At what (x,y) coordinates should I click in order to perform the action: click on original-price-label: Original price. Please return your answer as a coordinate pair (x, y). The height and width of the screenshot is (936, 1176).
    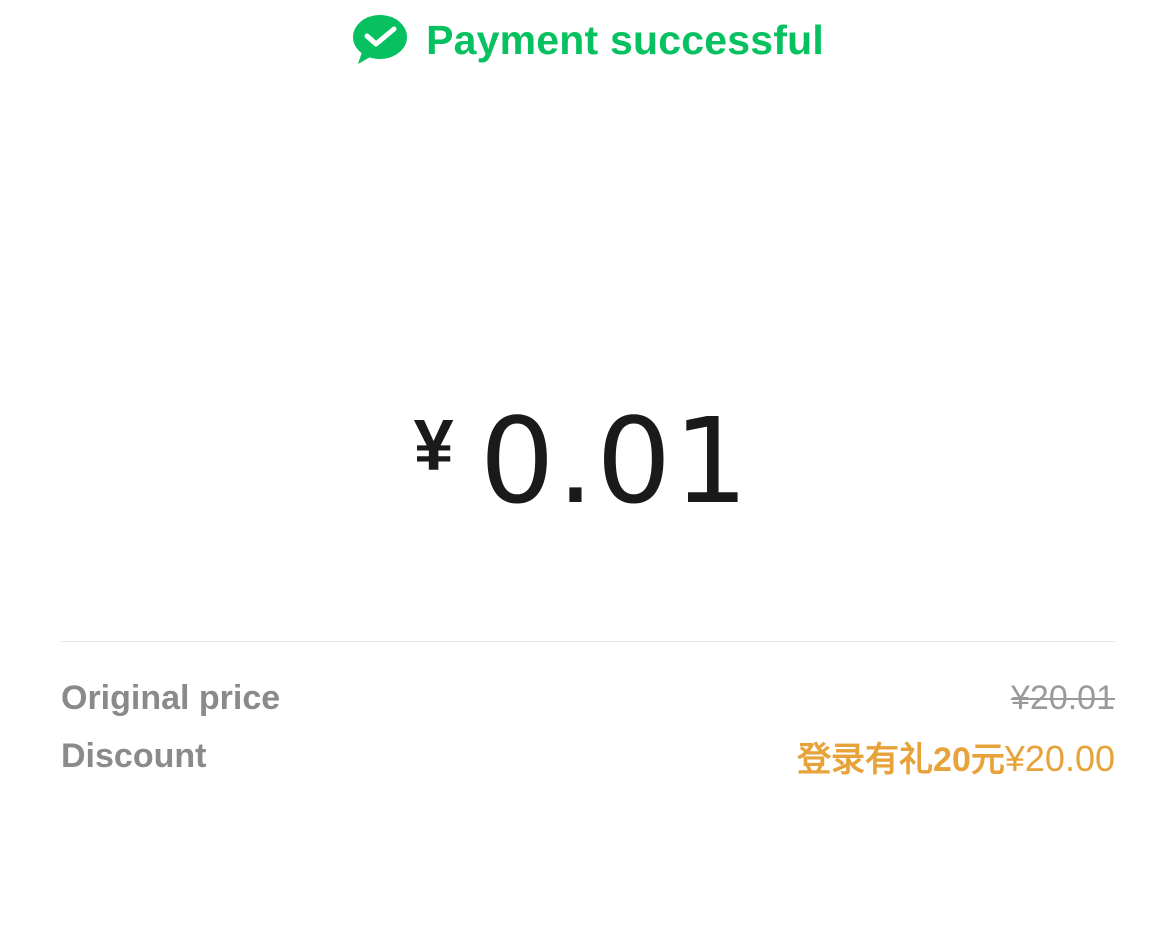
    Looking at the image, I should click on (171, 697).